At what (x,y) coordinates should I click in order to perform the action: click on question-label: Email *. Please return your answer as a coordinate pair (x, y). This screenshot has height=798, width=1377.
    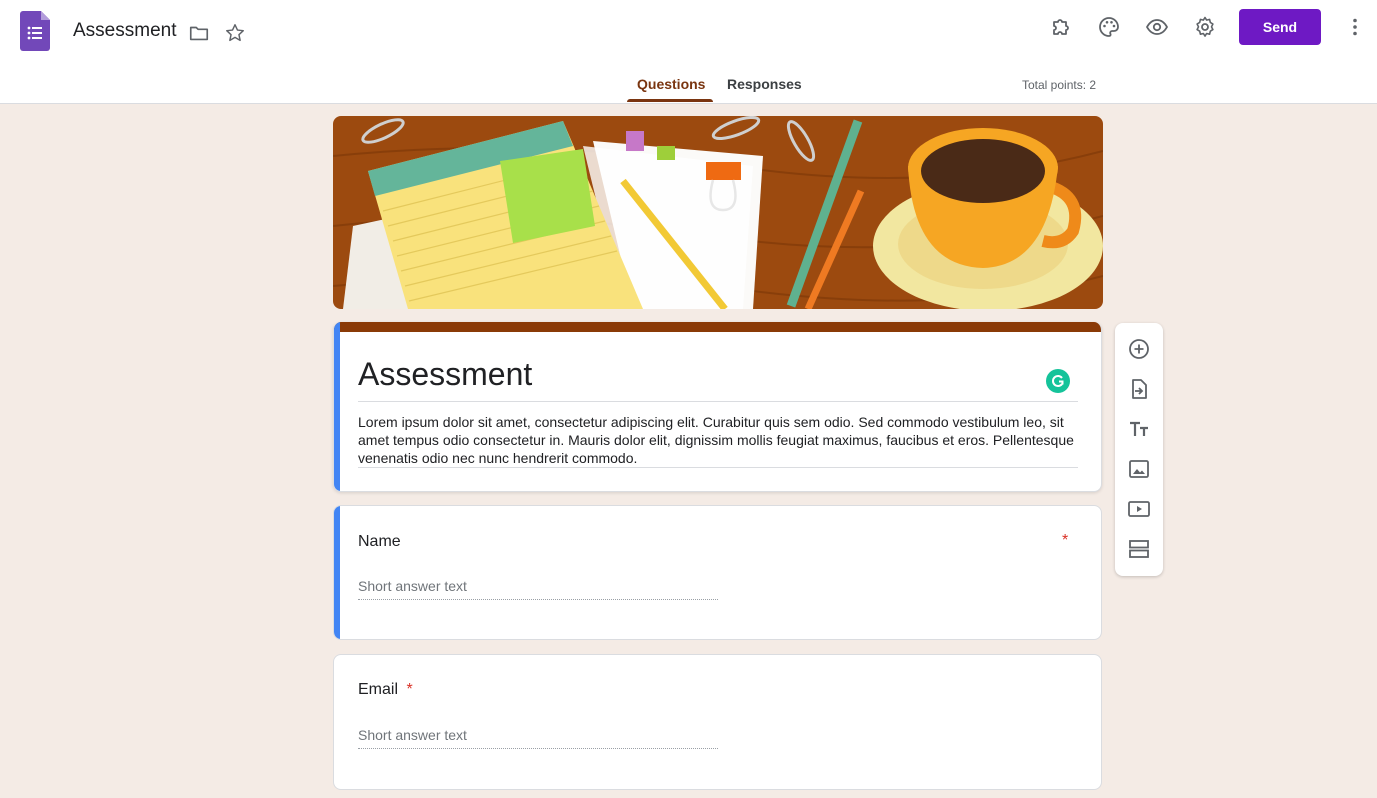
    Looking at the image, I should click on (385, 690).